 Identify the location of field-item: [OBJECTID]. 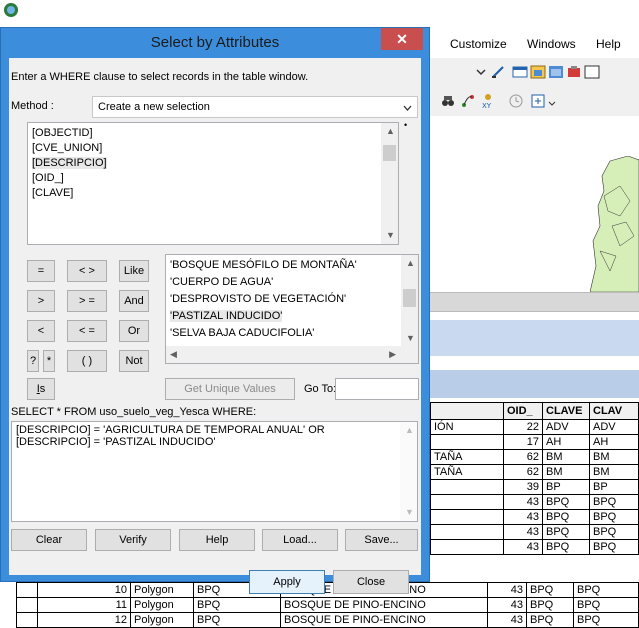
(62, 133).